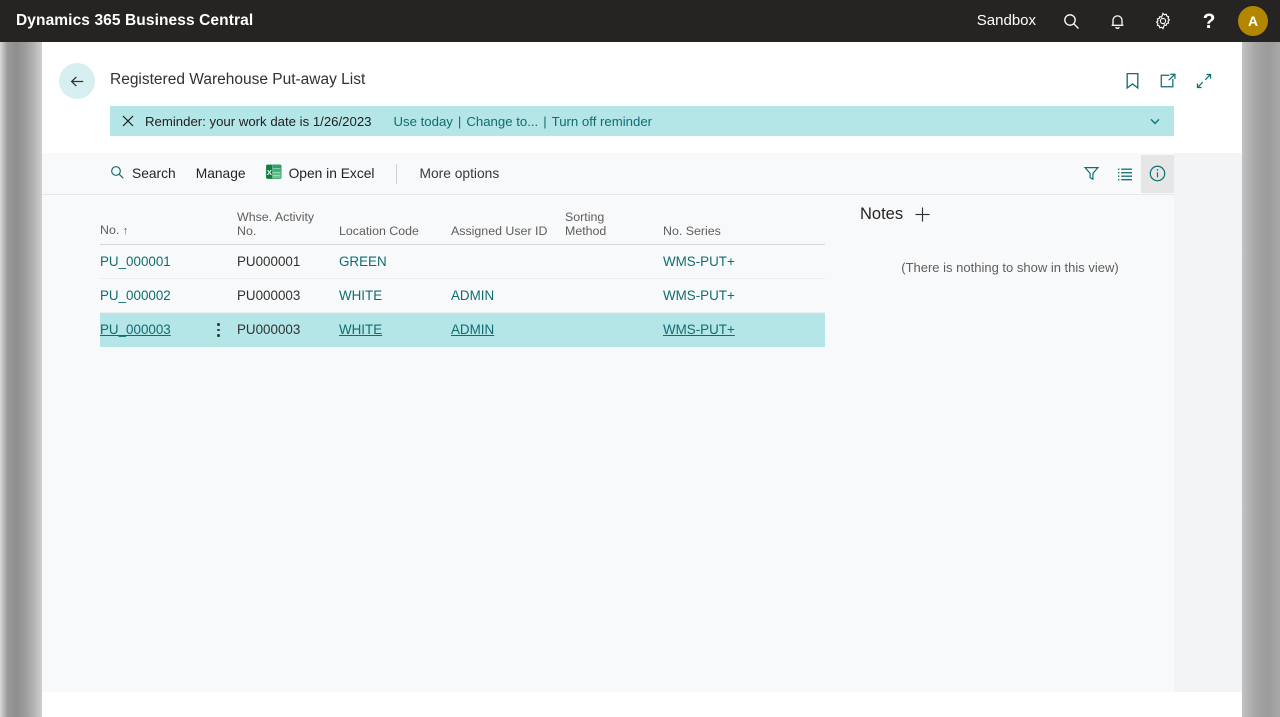 This screenshot has height=717, width=1280. I want to click on manage-button: Manage, so click(221, 174).